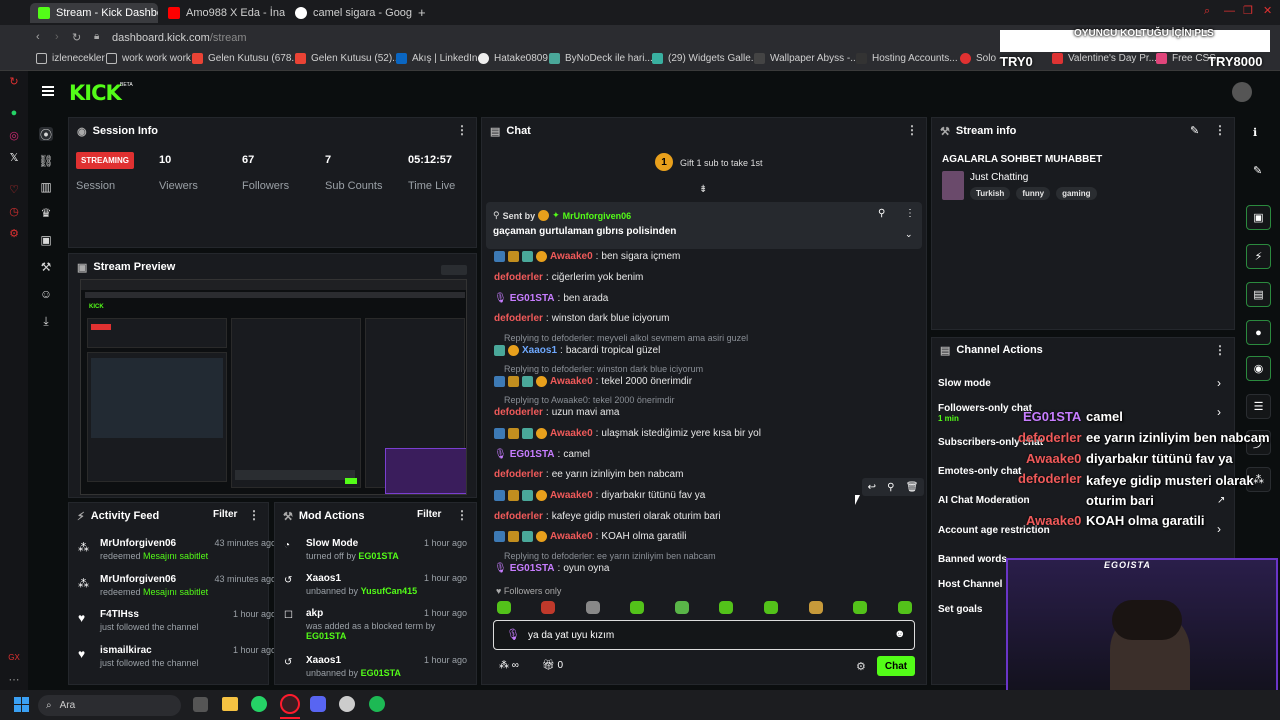  Describe the element at coordinates (179, 38) in the screenshot. I see `url-field: dashboard.kick.com/stream` at that location.